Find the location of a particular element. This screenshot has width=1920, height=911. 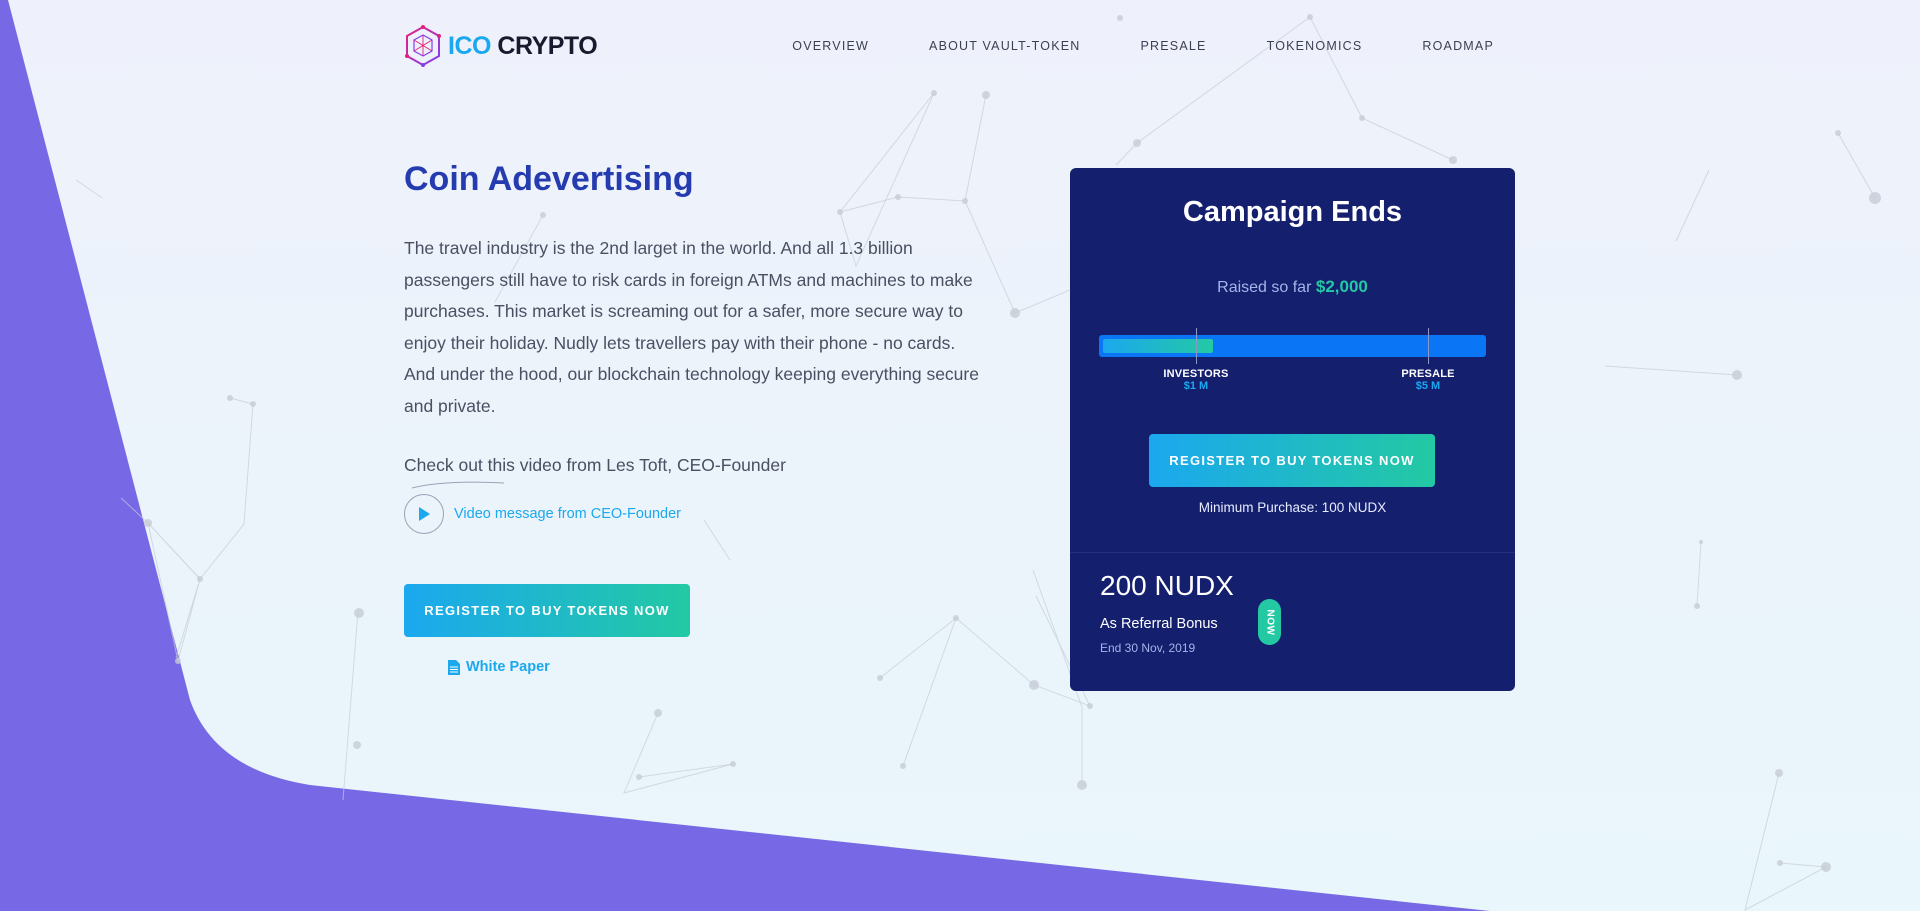

marker-presale-name: PRESALE is located at coordinates (1428, 374).